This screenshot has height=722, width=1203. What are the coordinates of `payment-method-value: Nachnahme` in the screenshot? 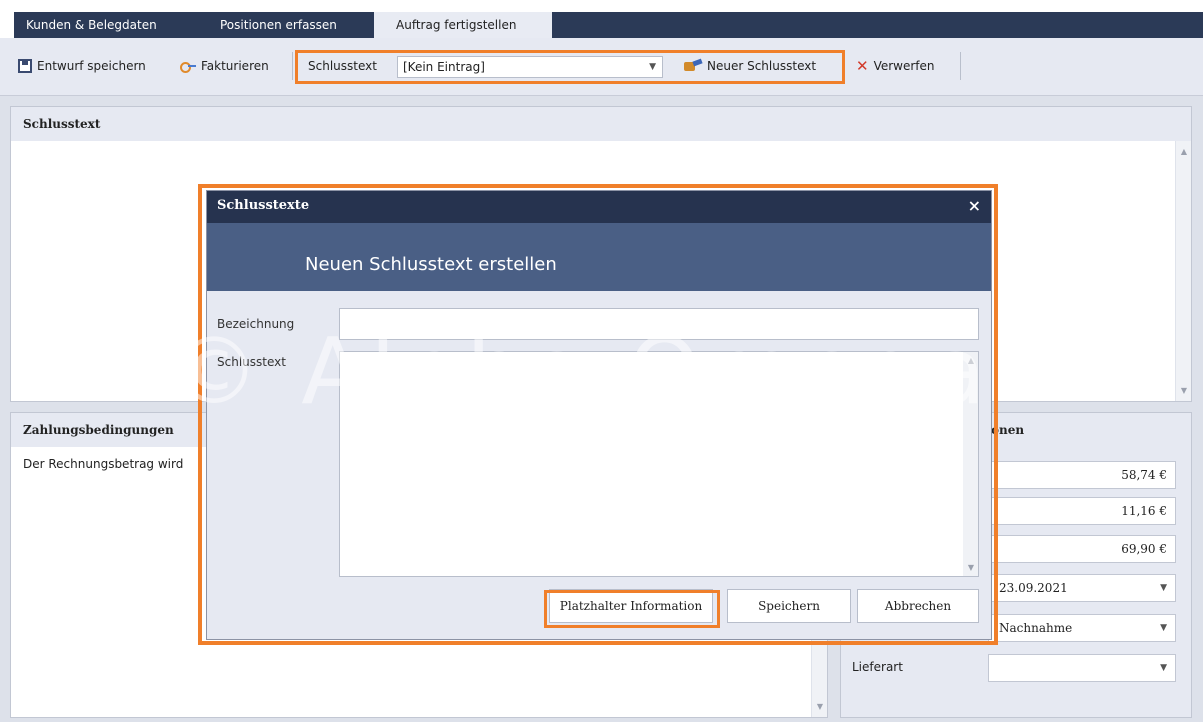 It's located at (1036, 628).